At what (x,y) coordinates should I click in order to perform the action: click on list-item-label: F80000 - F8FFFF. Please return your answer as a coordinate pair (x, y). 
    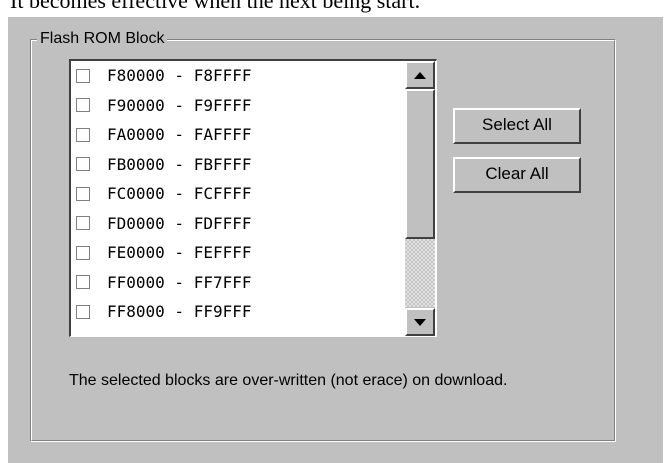
    Looking at the image, I should click on (179, 76).